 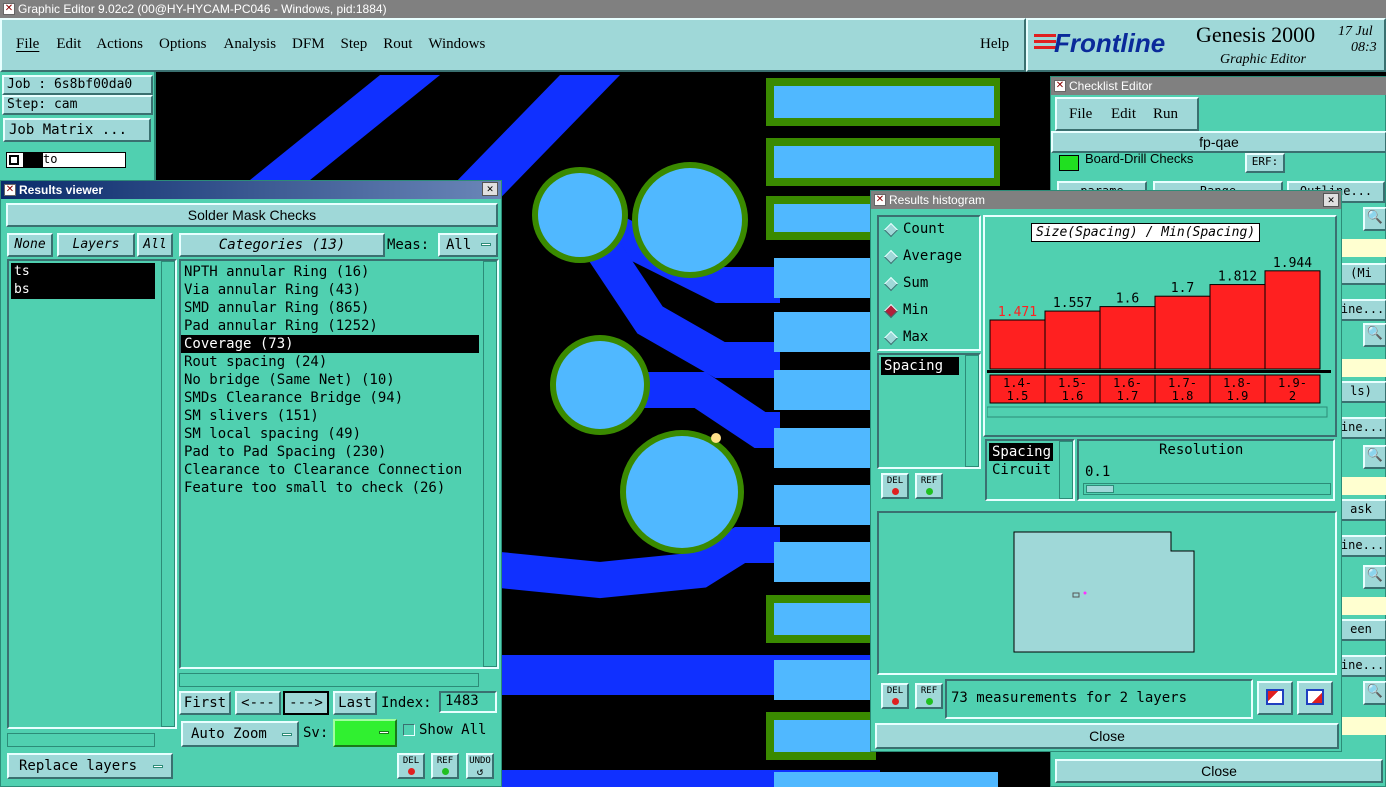 What do you see at coordinates (994, 44) in the screenshot?
I see `menu-help: Help` at bounding box center [994, 44].